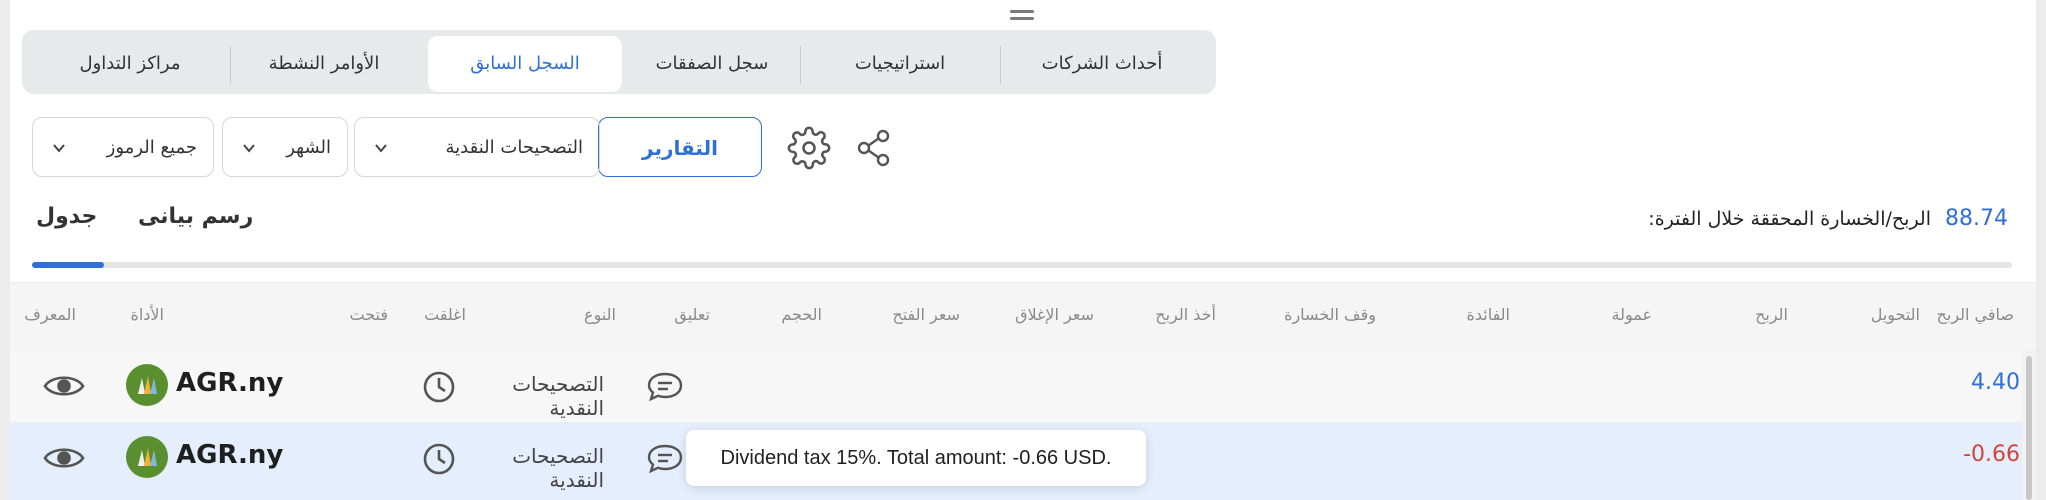 The height and width of the screenshot is (500, 2046). What do you see at coordinates (1488, 314) in the screenshot?
I see `col-interest: الفائدة` at bounding box center [1488, 314].